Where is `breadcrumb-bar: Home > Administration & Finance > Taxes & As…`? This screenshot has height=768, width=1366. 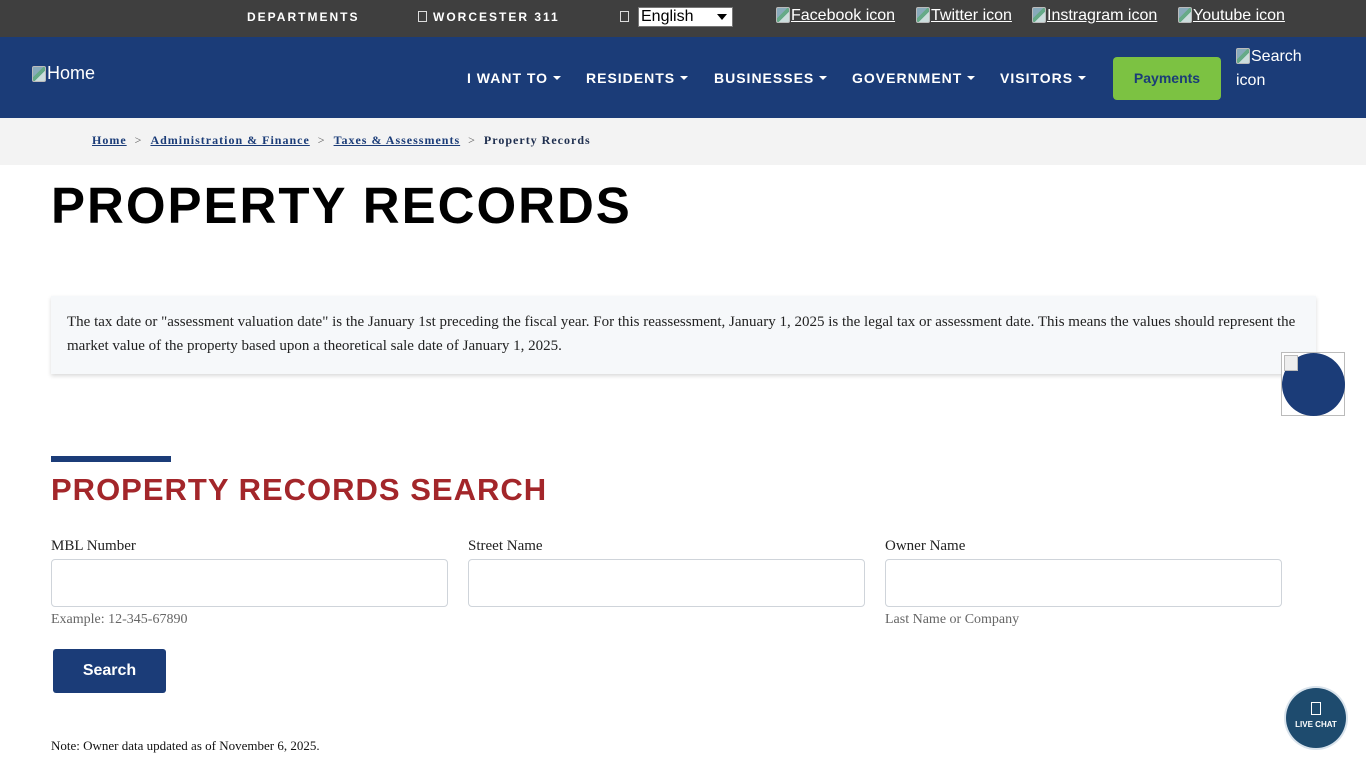
breadcrumb-bar: Home > Administration & Finance > Taxes & As… is located at coordinates (683, 141).